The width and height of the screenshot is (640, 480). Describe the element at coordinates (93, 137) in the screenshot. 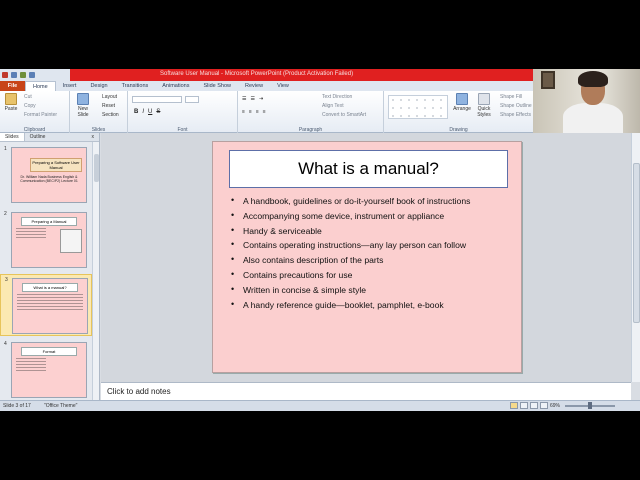

I see `close-pane-icon: x` at that location.